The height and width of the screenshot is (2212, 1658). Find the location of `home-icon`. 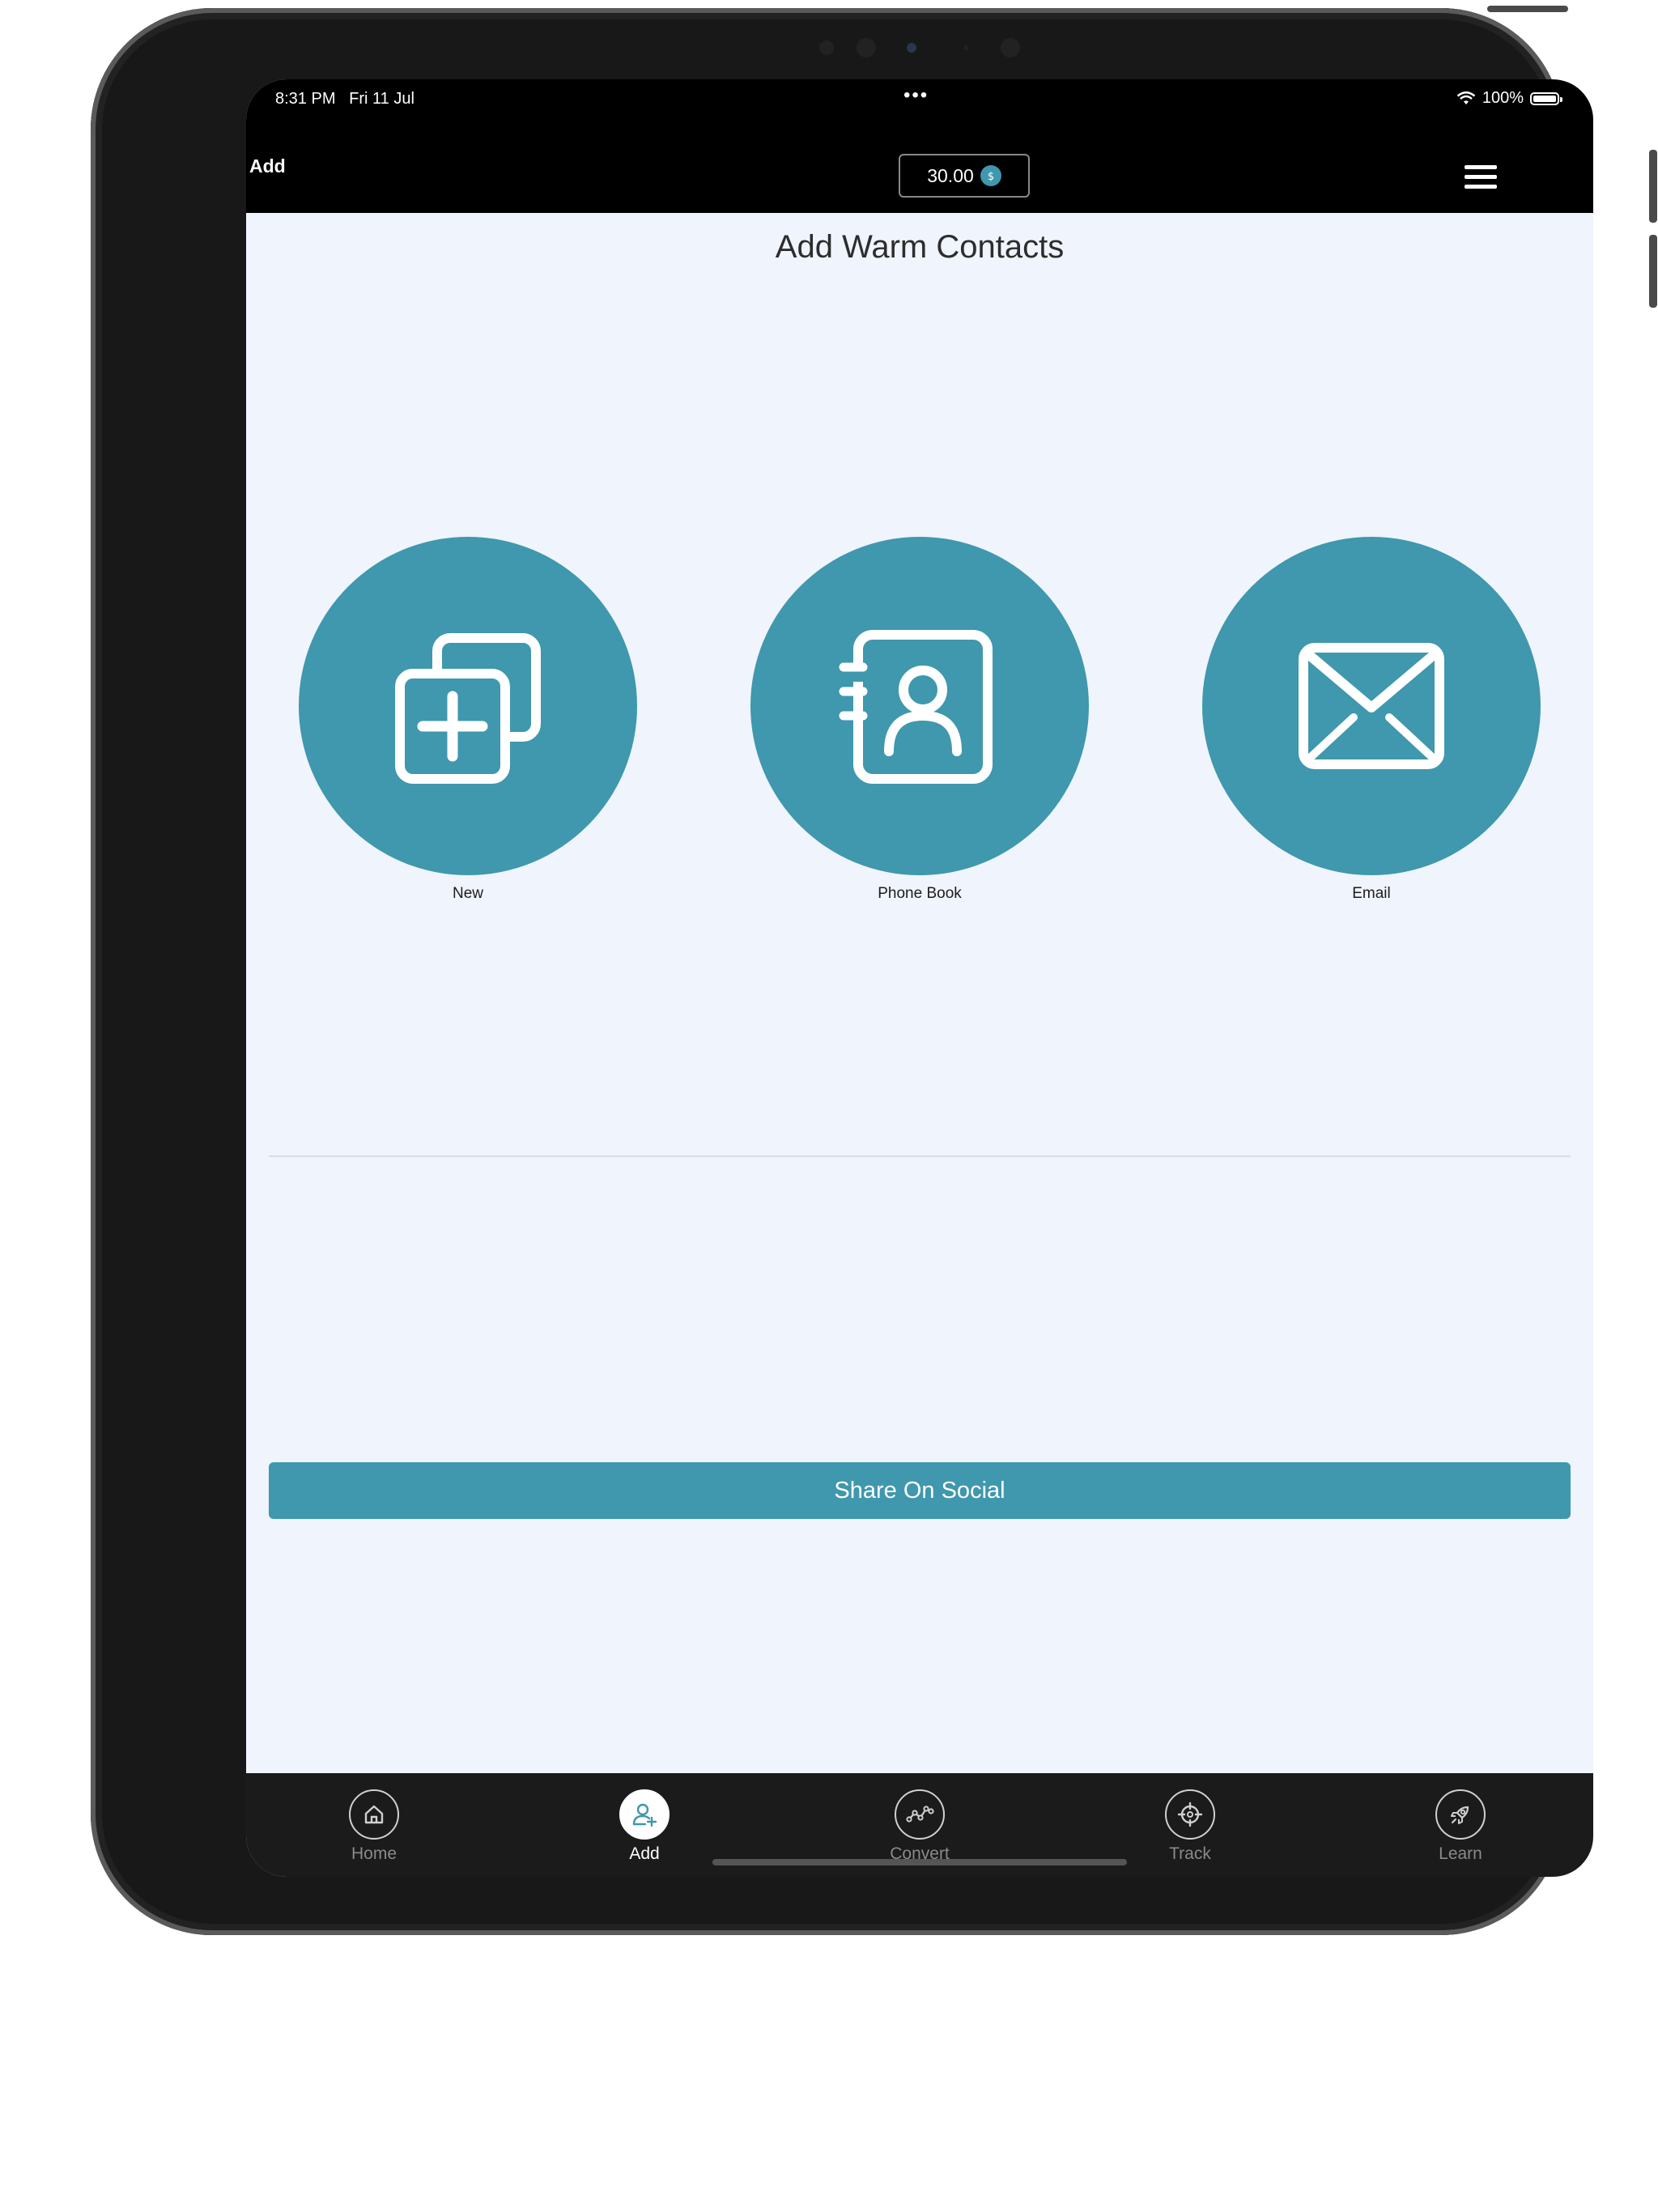

home-icon is located at coordinates (374, 1814).